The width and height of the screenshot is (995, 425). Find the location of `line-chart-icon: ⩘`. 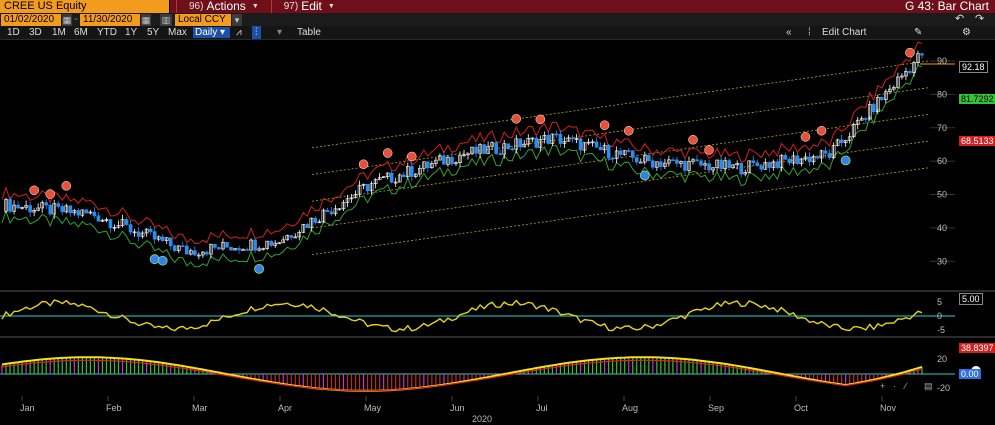

line-chart-icon: ⩘ is located at coordinates (239, 32).